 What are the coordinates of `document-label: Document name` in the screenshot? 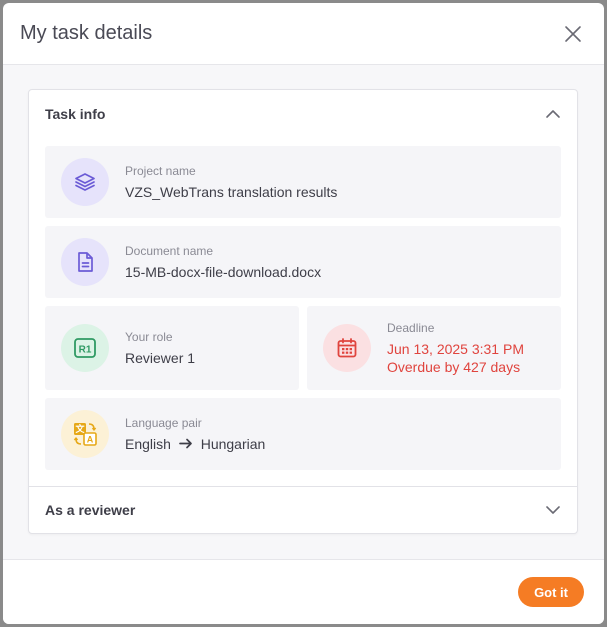 It's located at (169, 250).